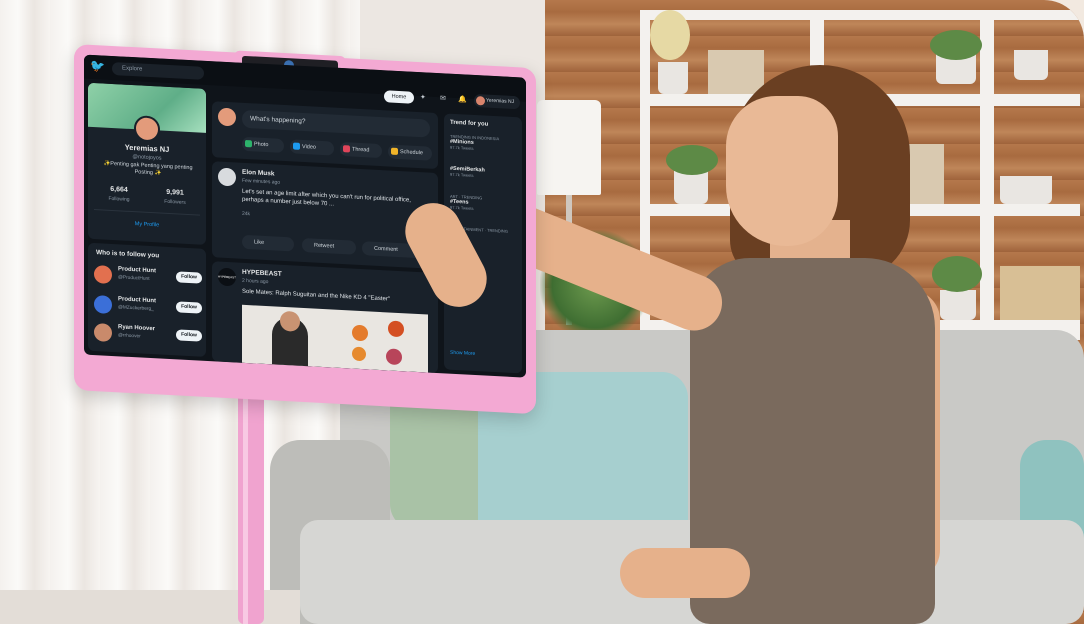  What do you see at coordinates (268, 243) in the screenshot?
I see `like-button: Like` at bounding box center [268, 243].